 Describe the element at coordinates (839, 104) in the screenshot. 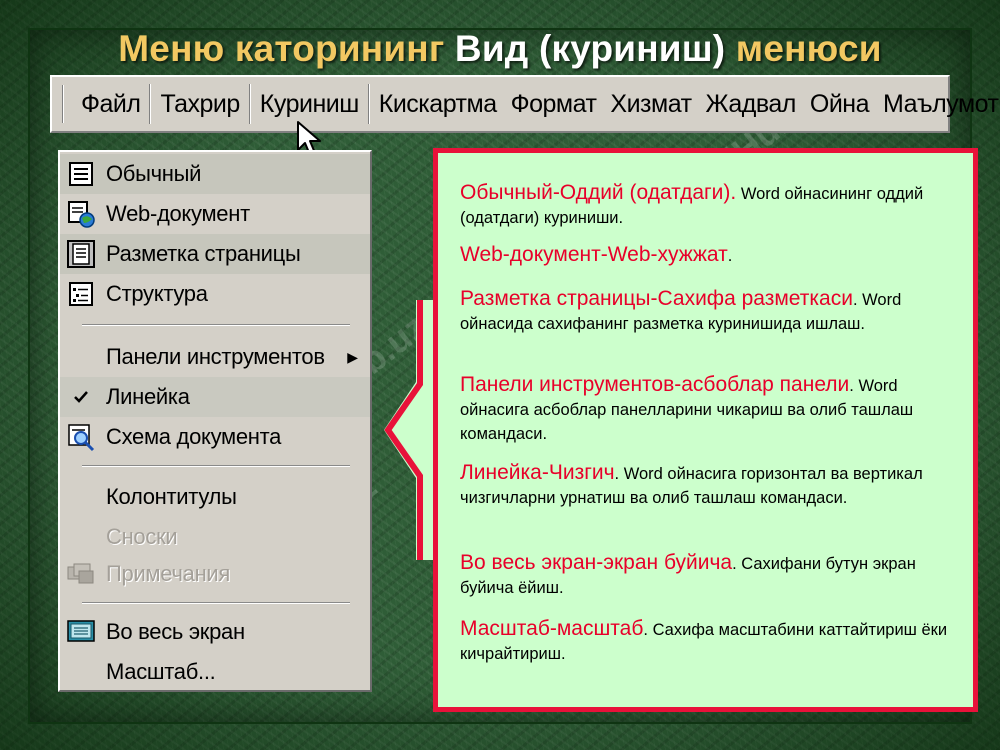

I see `menu-window: Ойна` at that location.